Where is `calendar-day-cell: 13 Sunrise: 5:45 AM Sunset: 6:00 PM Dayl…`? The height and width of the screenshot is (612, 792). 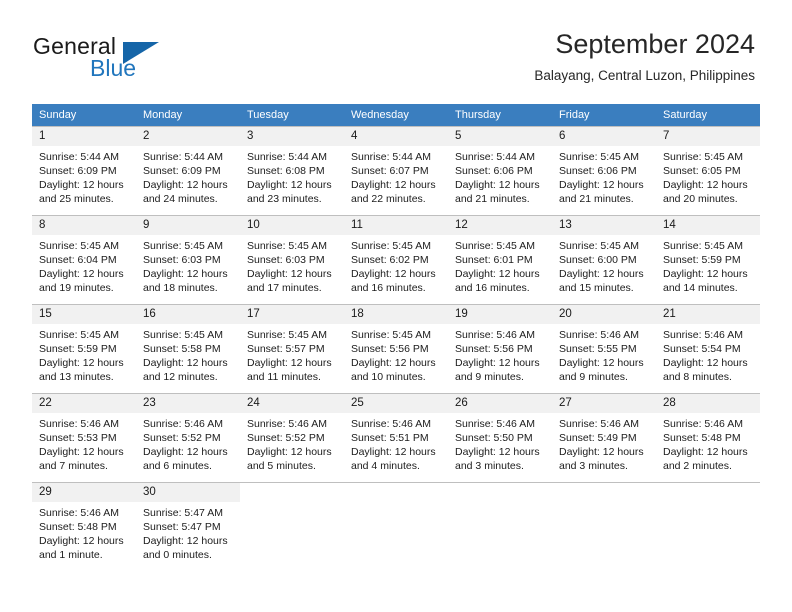 calendar-day-cell: 13 Sunrise: 5:45 AM Sunset: 6:00 PM Dayl… is located at coordinates (604, 260).